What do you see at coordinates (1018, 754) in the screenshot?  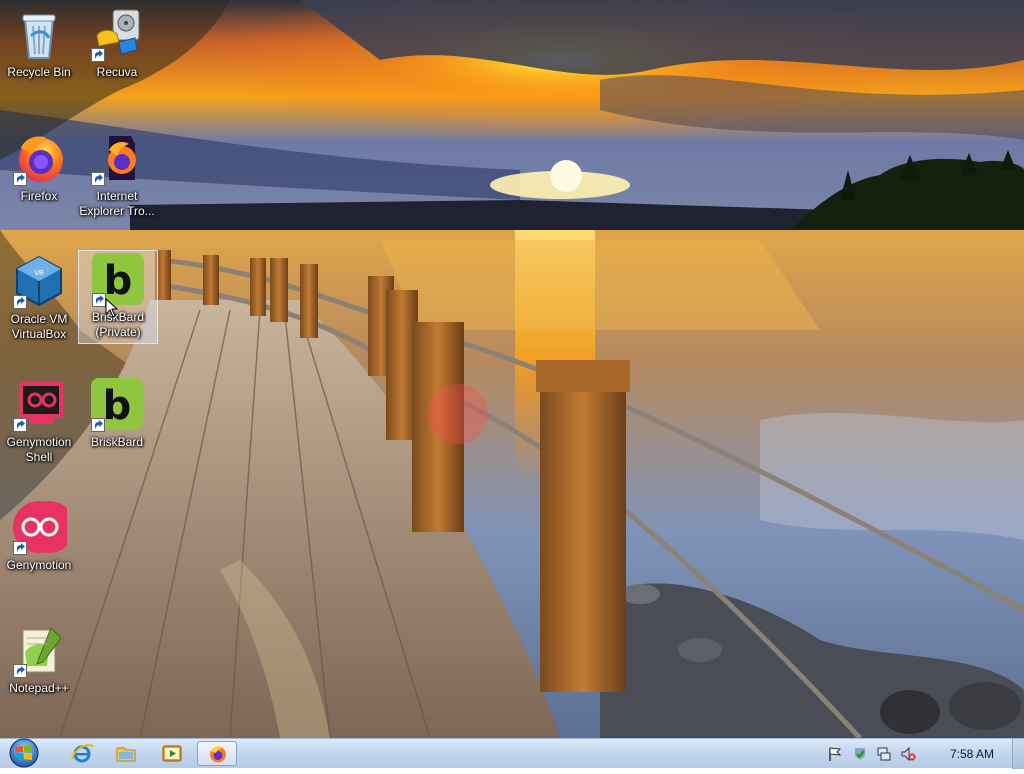 I see `show-desktop-button` at bounding box center [1018, 754].